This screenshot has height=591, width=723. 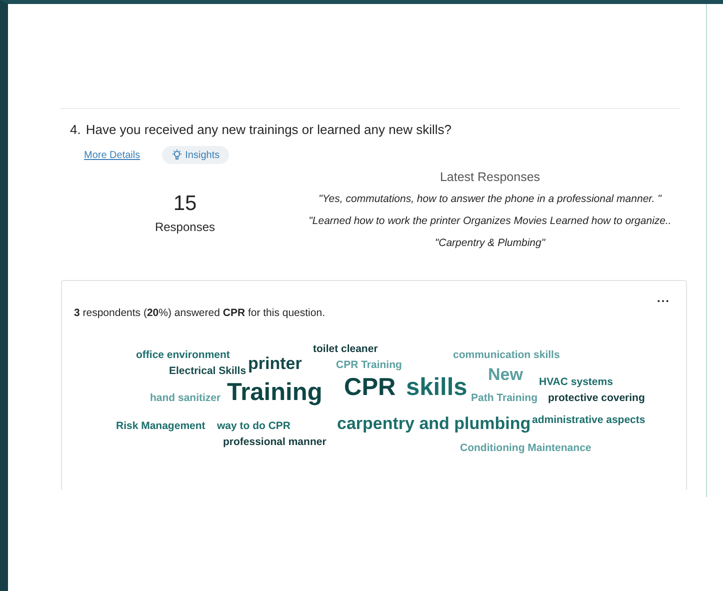 I want to click on cloud-word: HVAC systems, so click(x=576, y=382).